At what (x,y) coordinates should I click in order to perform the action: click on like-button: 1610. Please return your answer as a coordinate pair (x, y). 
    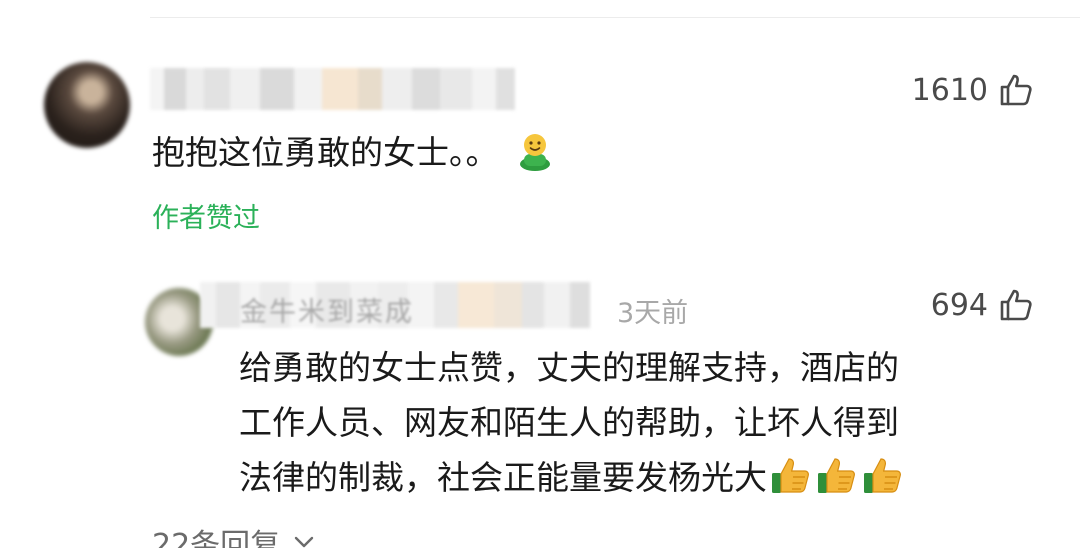
    Looking at the image, I should click on (973, 90).